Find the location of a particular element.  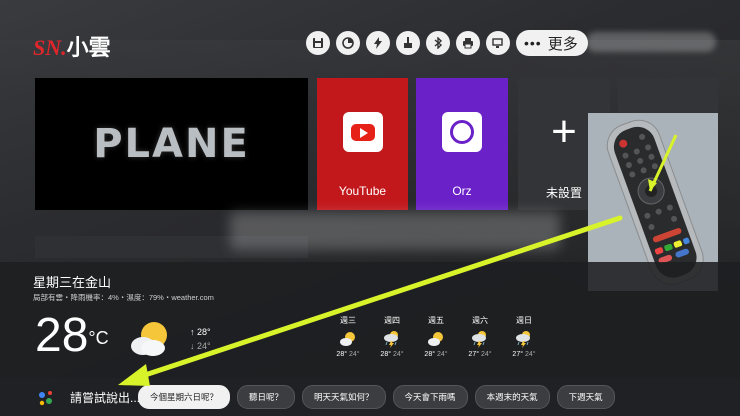

top-toolbar: ••• 更多 is located at coordinates (447, 43).